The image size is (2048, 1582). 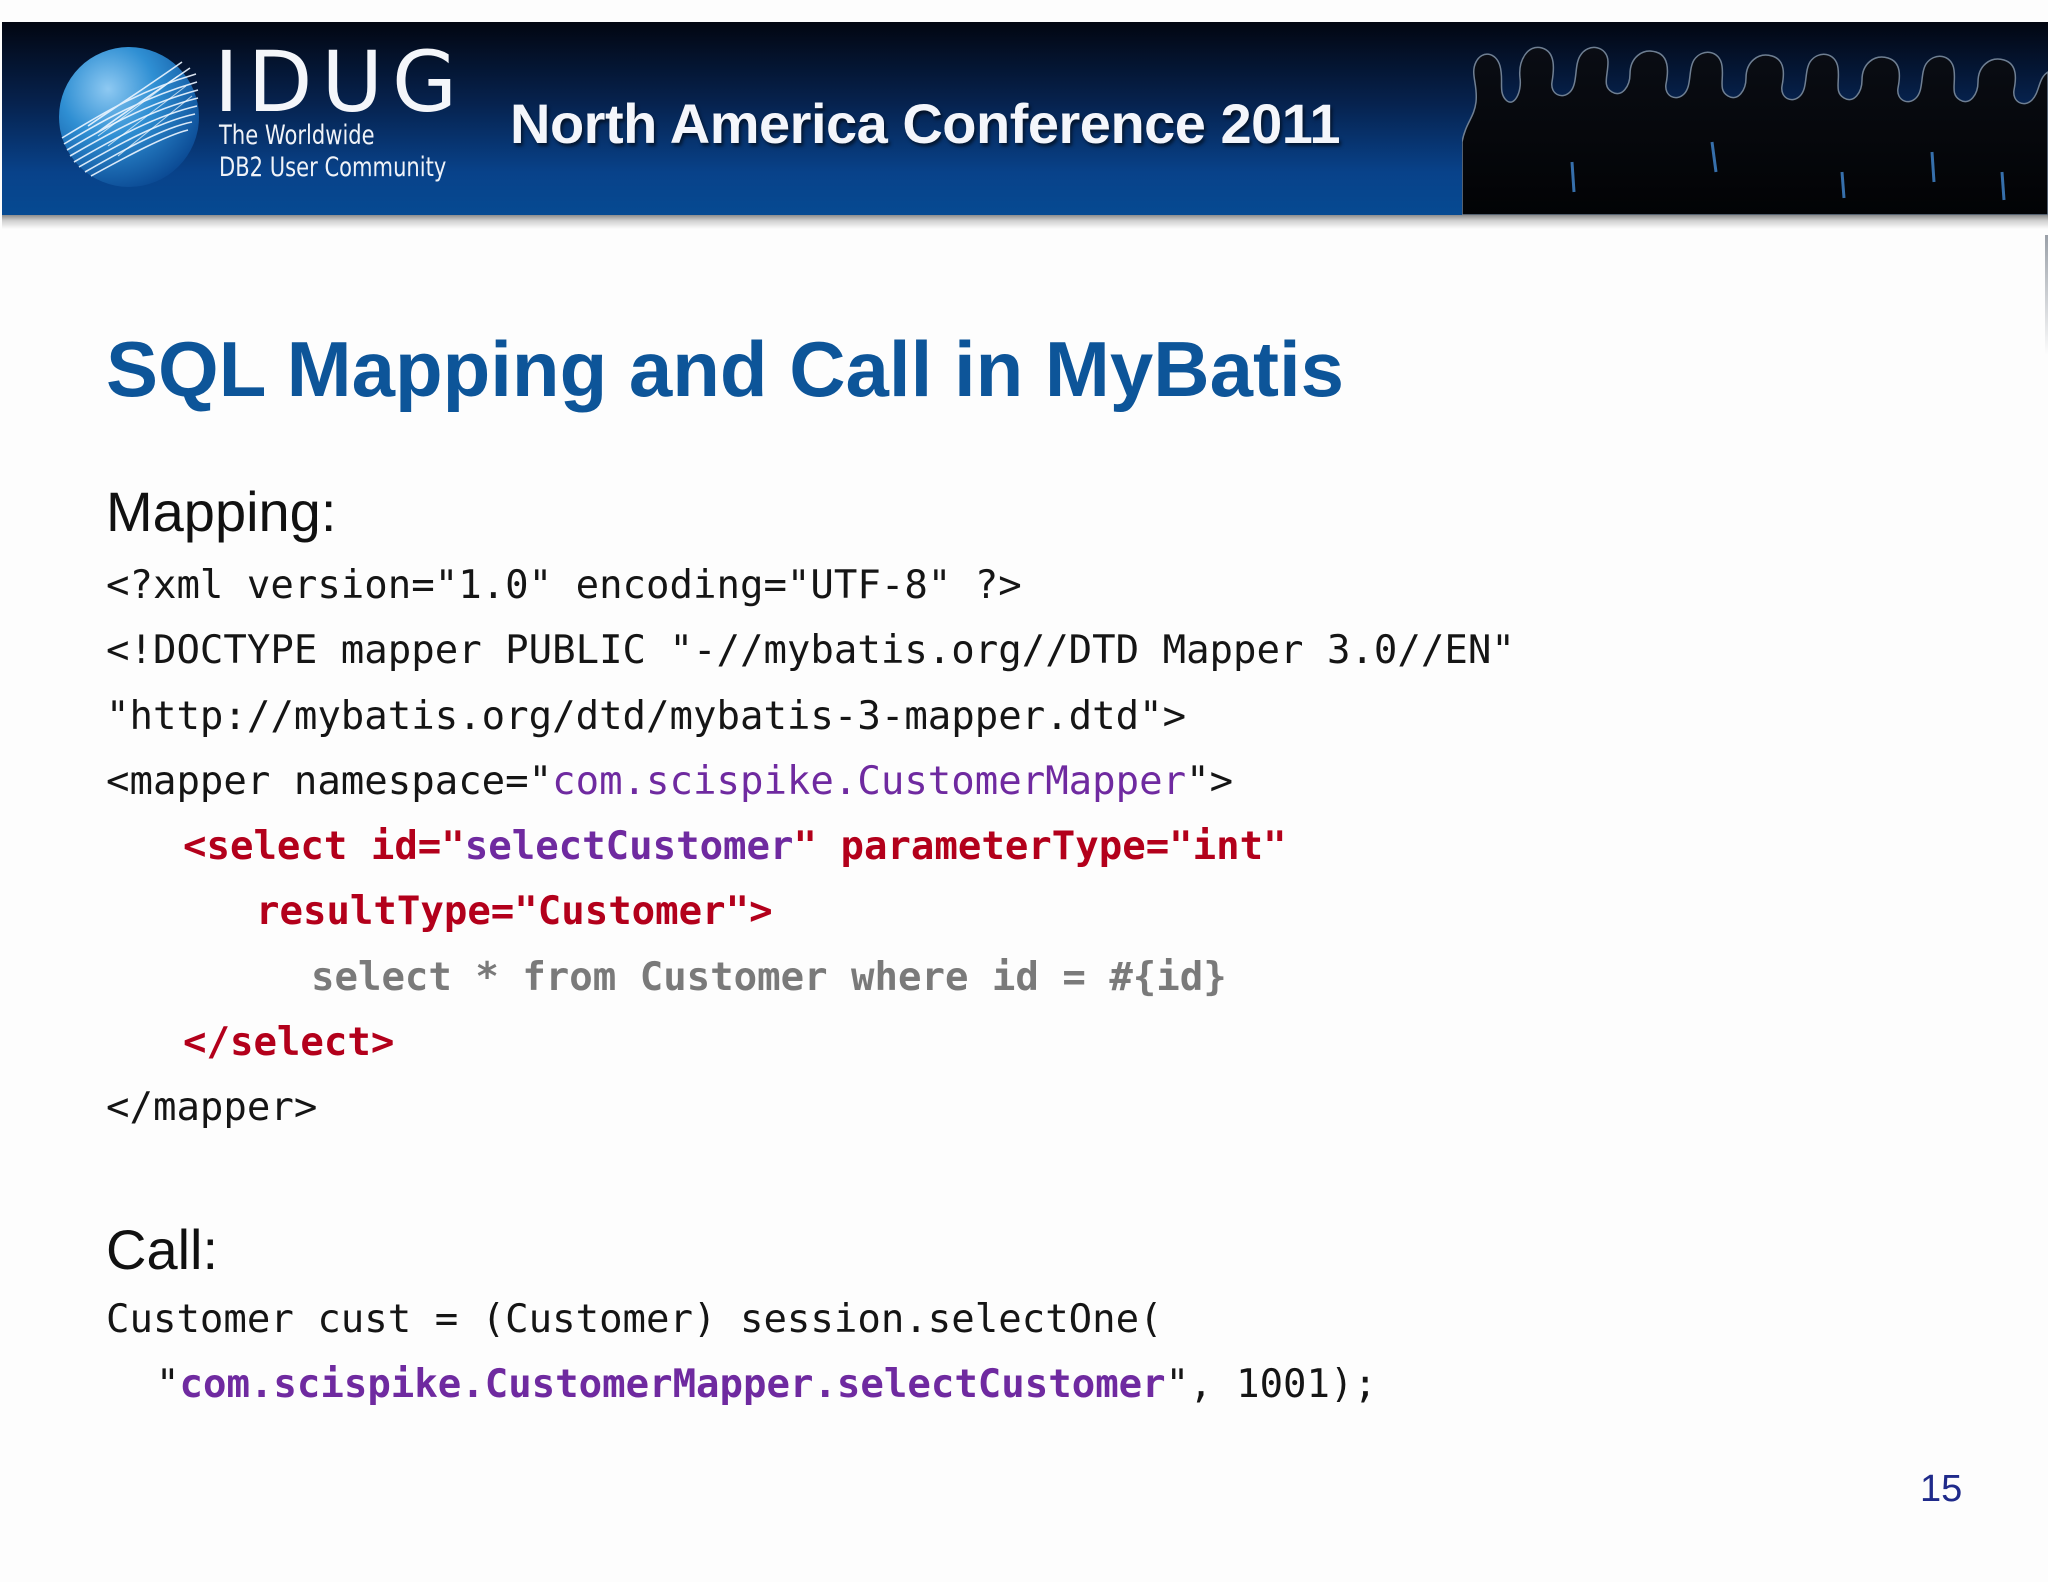 What do you see at coordinates (564, 585) in the screenshot?
I see `code-line-xml-declaration: <?xml version="1.0" encoding="UTF-8" ?>` at bounding box center [564, 585].